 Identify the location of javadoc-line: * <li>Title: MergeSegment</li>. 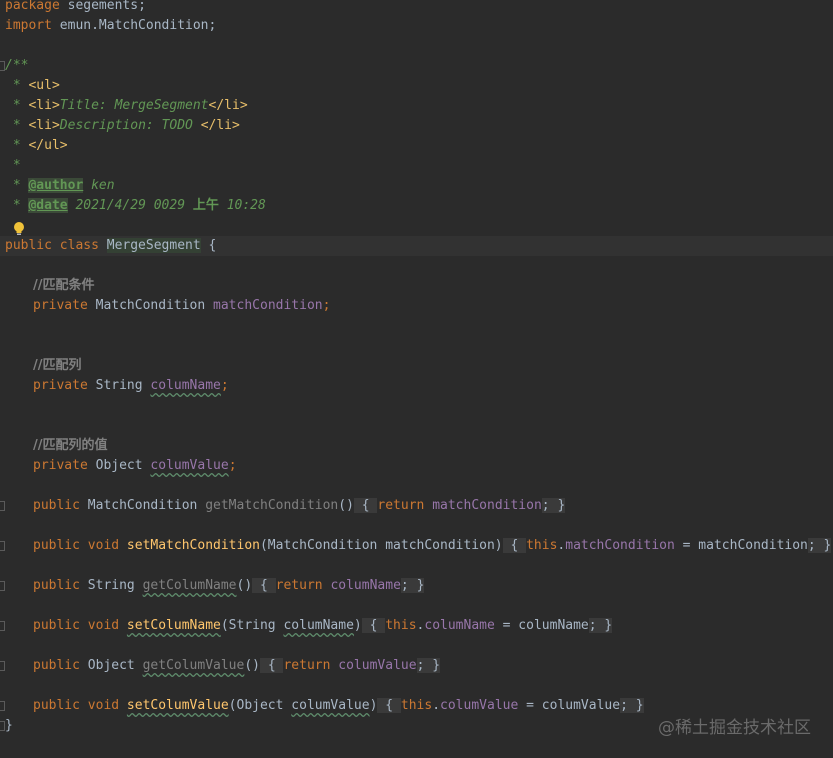
(126, 106).